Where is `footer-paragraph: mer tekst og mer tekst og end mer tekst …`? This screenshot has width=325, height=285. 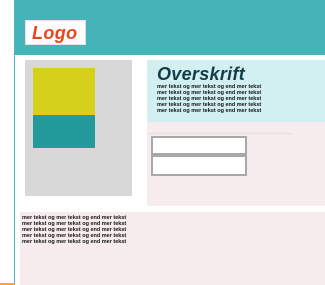 footer-paragraph: mer tekst og mer tekst og end mer tekst … is located at coordinates (74, 230).